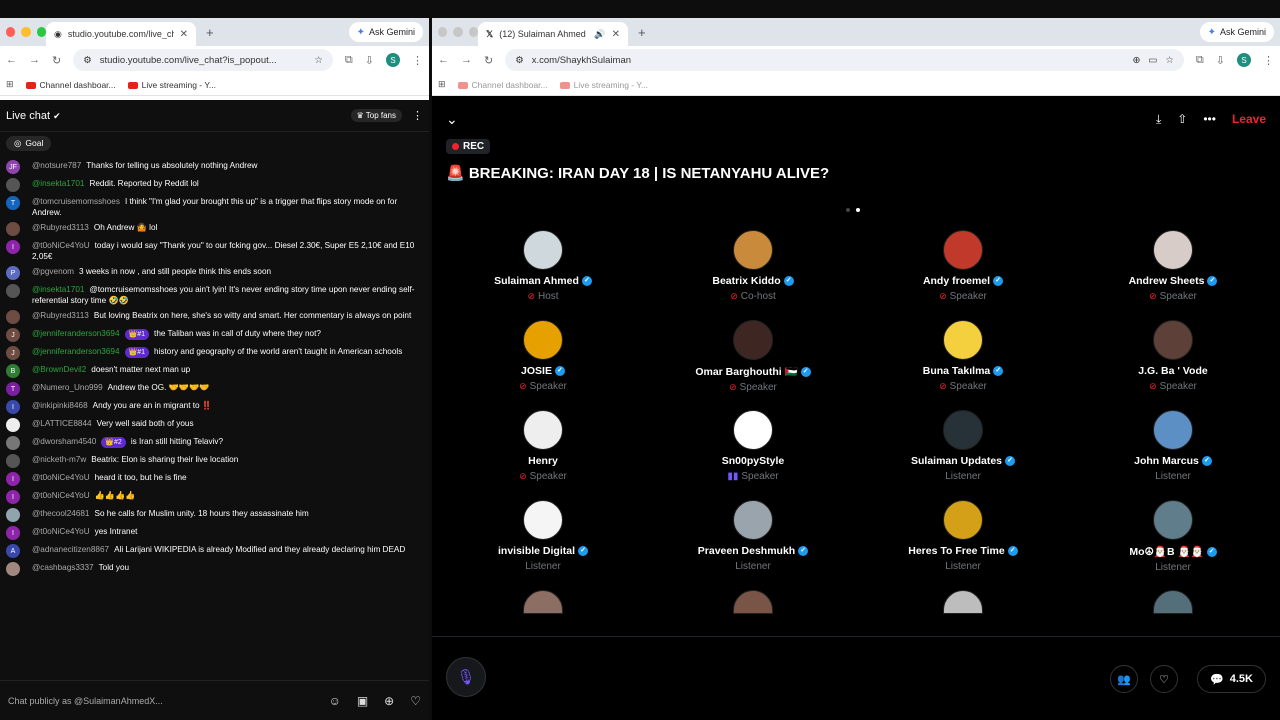 The width and height of the screenshot is (1280, 720). What do you see at coordinates (53, 271) in the screenshot?
I see `author-name: @pgvenom` at bounding box center [53, 271].